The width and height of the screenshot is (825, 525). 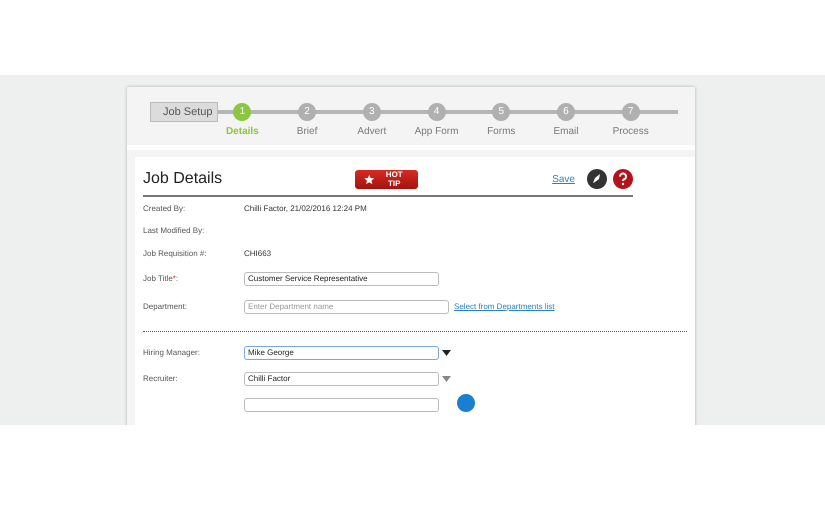 I want to click on job-setup-label: Job Setup, so click(x=184, y=112).